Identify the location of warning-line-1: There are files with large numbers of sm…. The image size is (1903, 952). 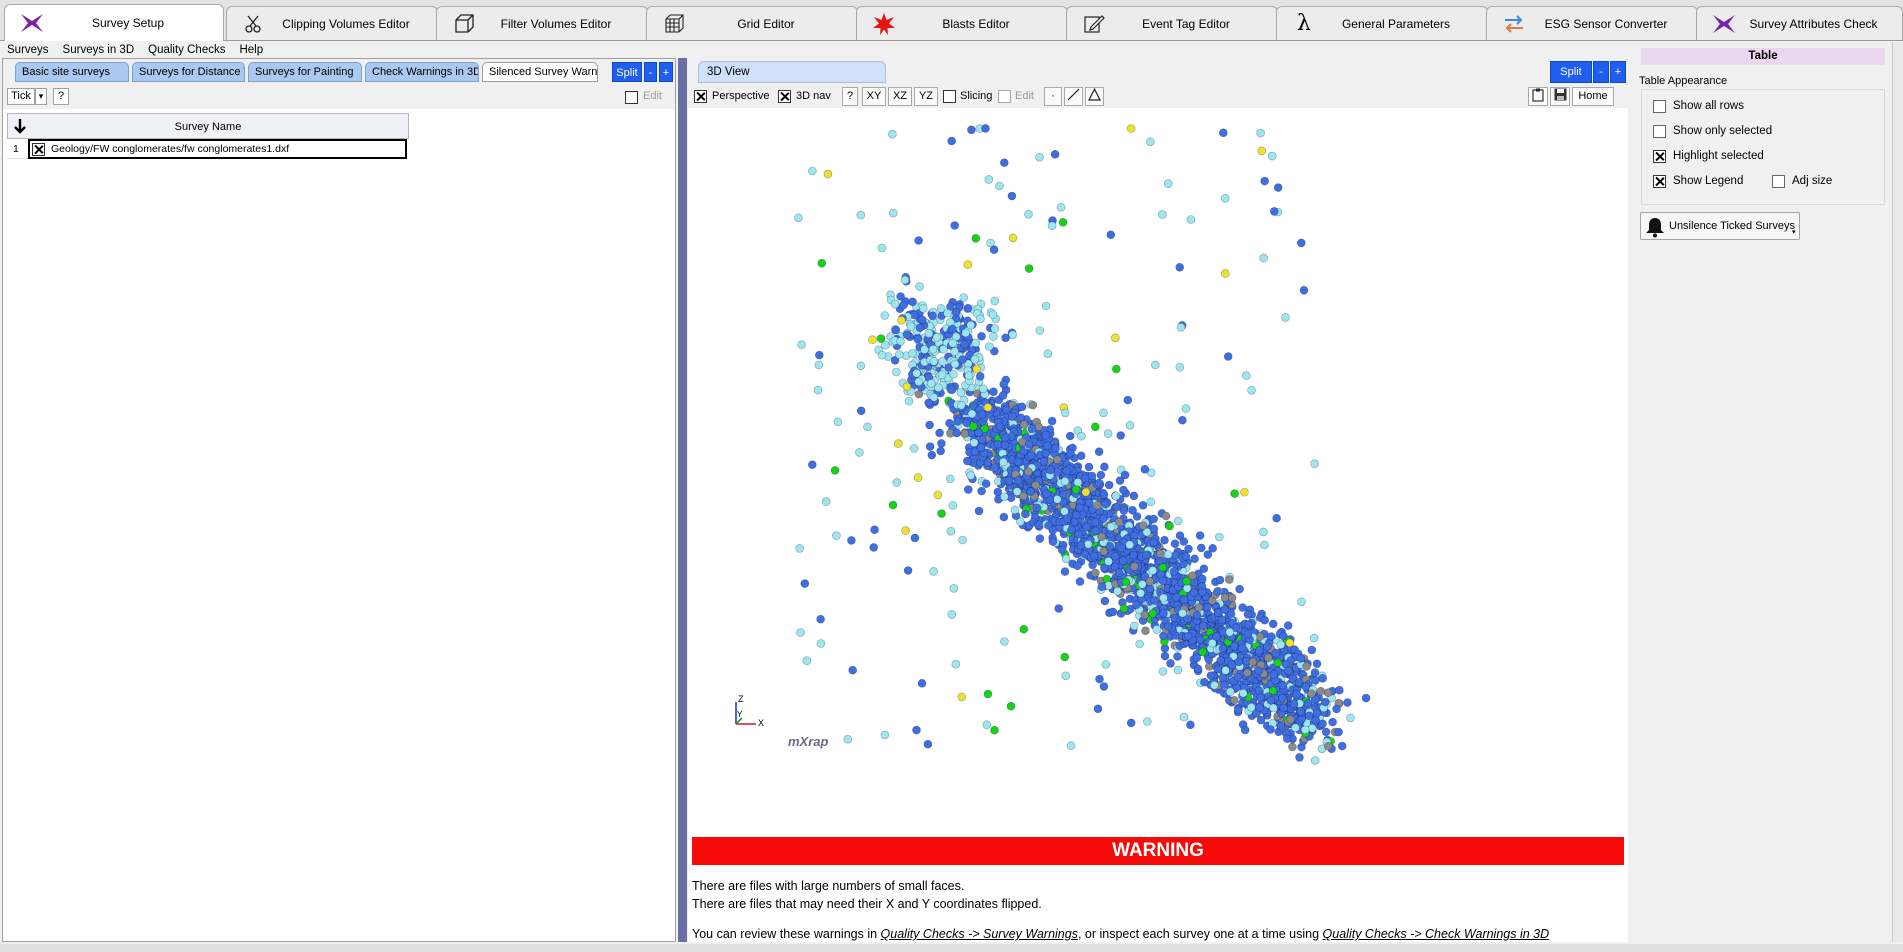
(828, 886).